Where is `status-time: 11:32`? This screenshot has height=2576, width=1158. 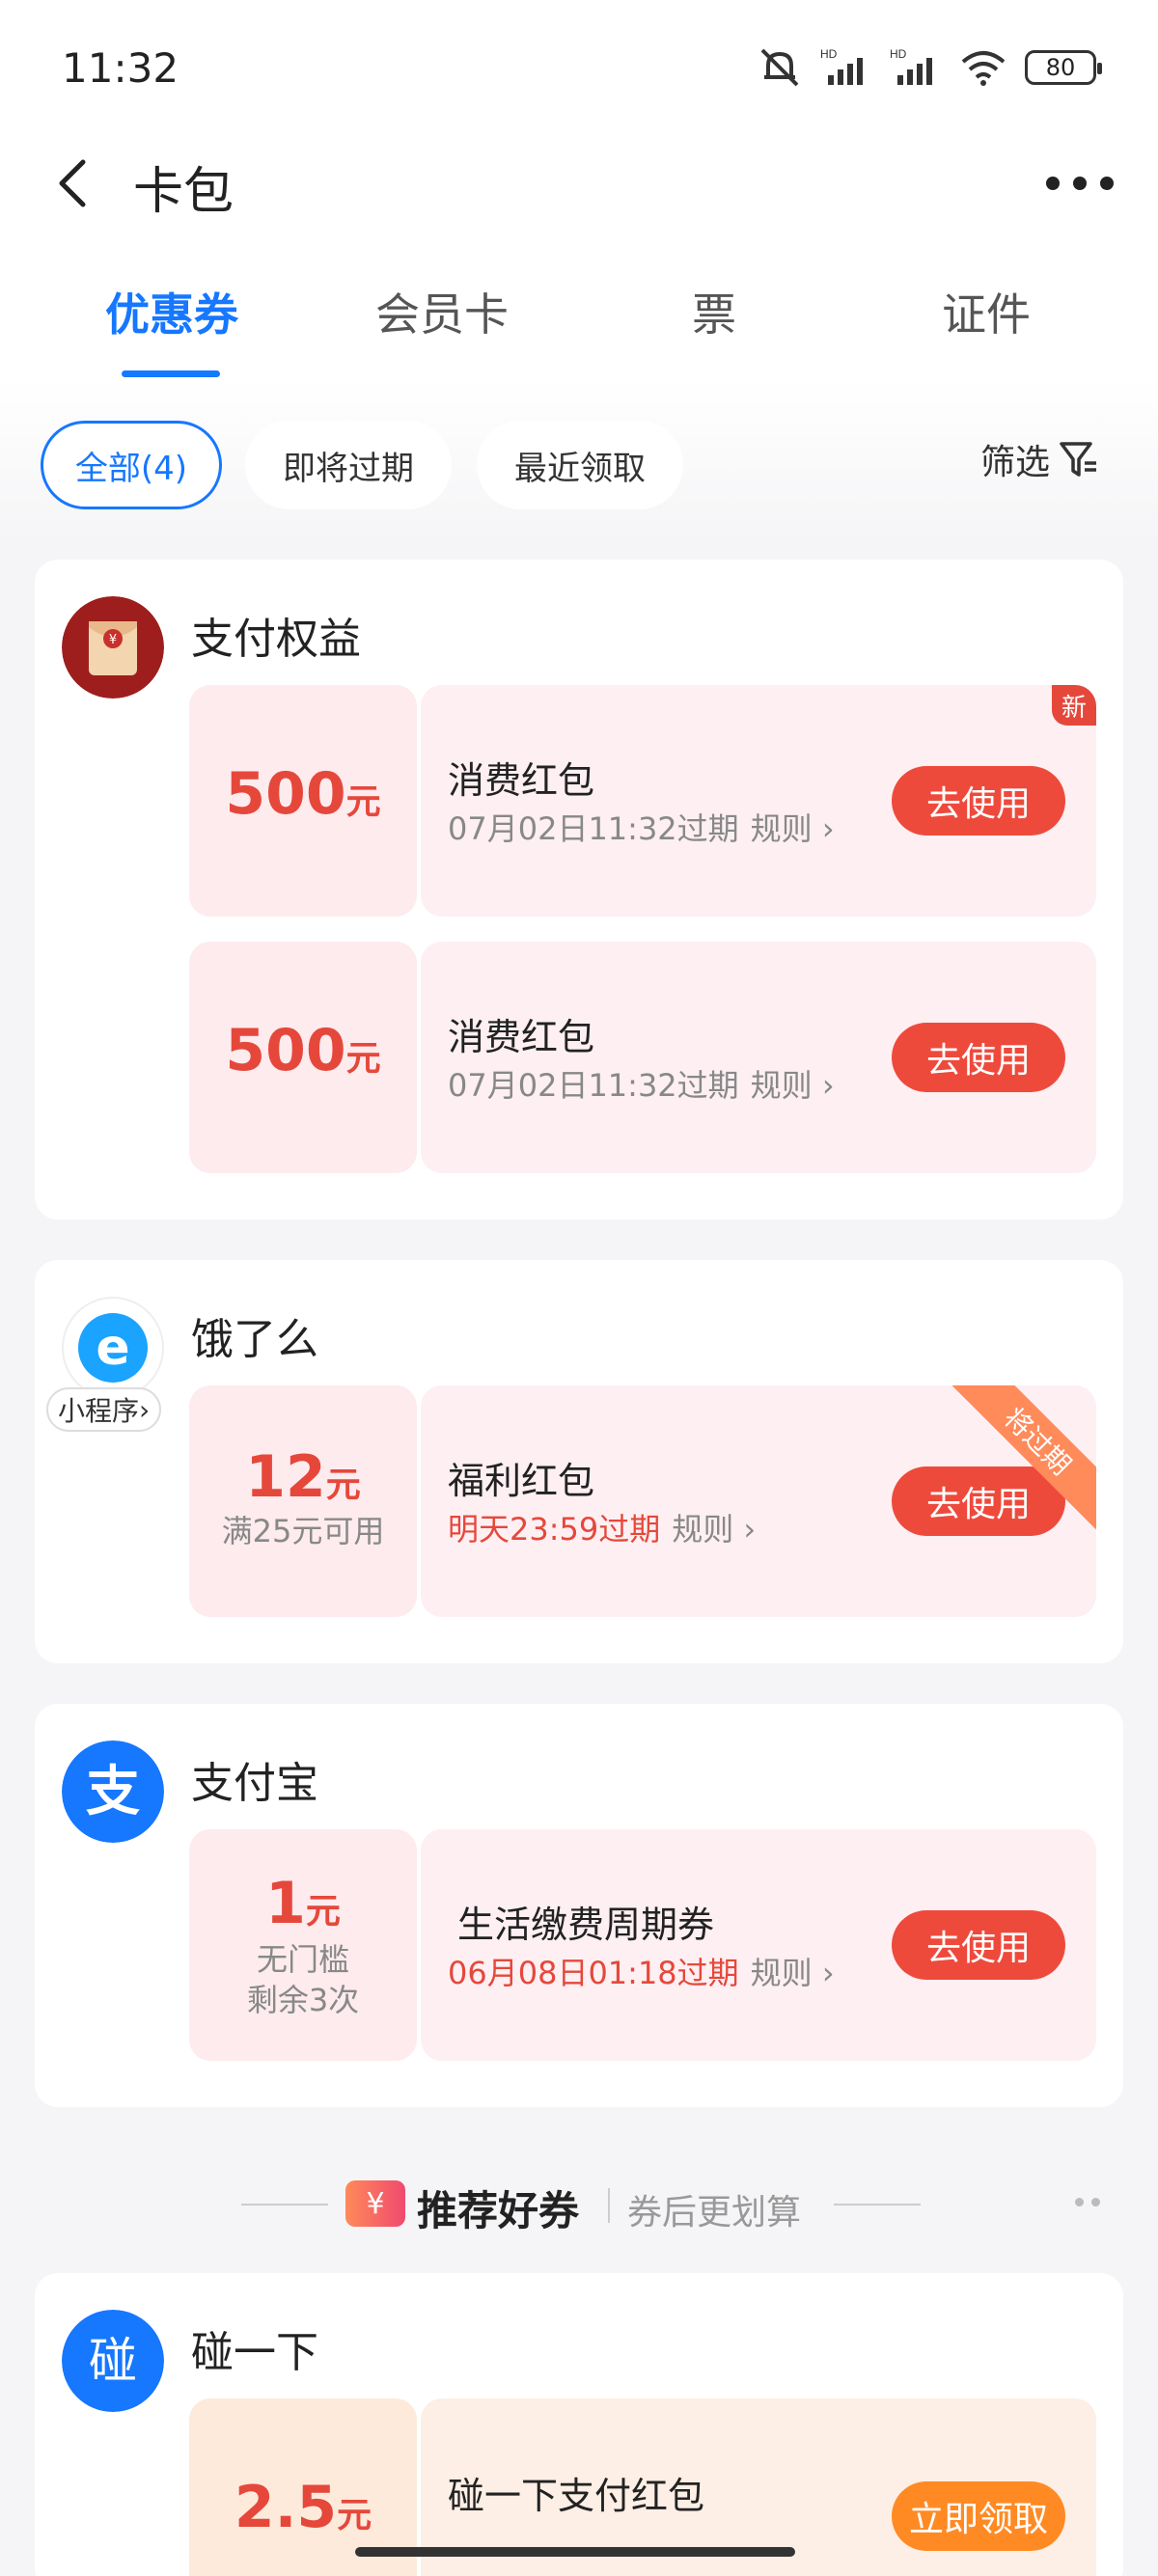 status-time: 11:32 is located at coordinates (120, 68).